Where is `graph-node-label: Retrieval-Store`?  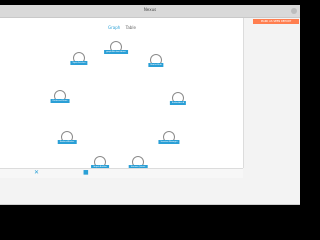 graph-node-label: Retrieval-Store is located at coordinates (60, 101).